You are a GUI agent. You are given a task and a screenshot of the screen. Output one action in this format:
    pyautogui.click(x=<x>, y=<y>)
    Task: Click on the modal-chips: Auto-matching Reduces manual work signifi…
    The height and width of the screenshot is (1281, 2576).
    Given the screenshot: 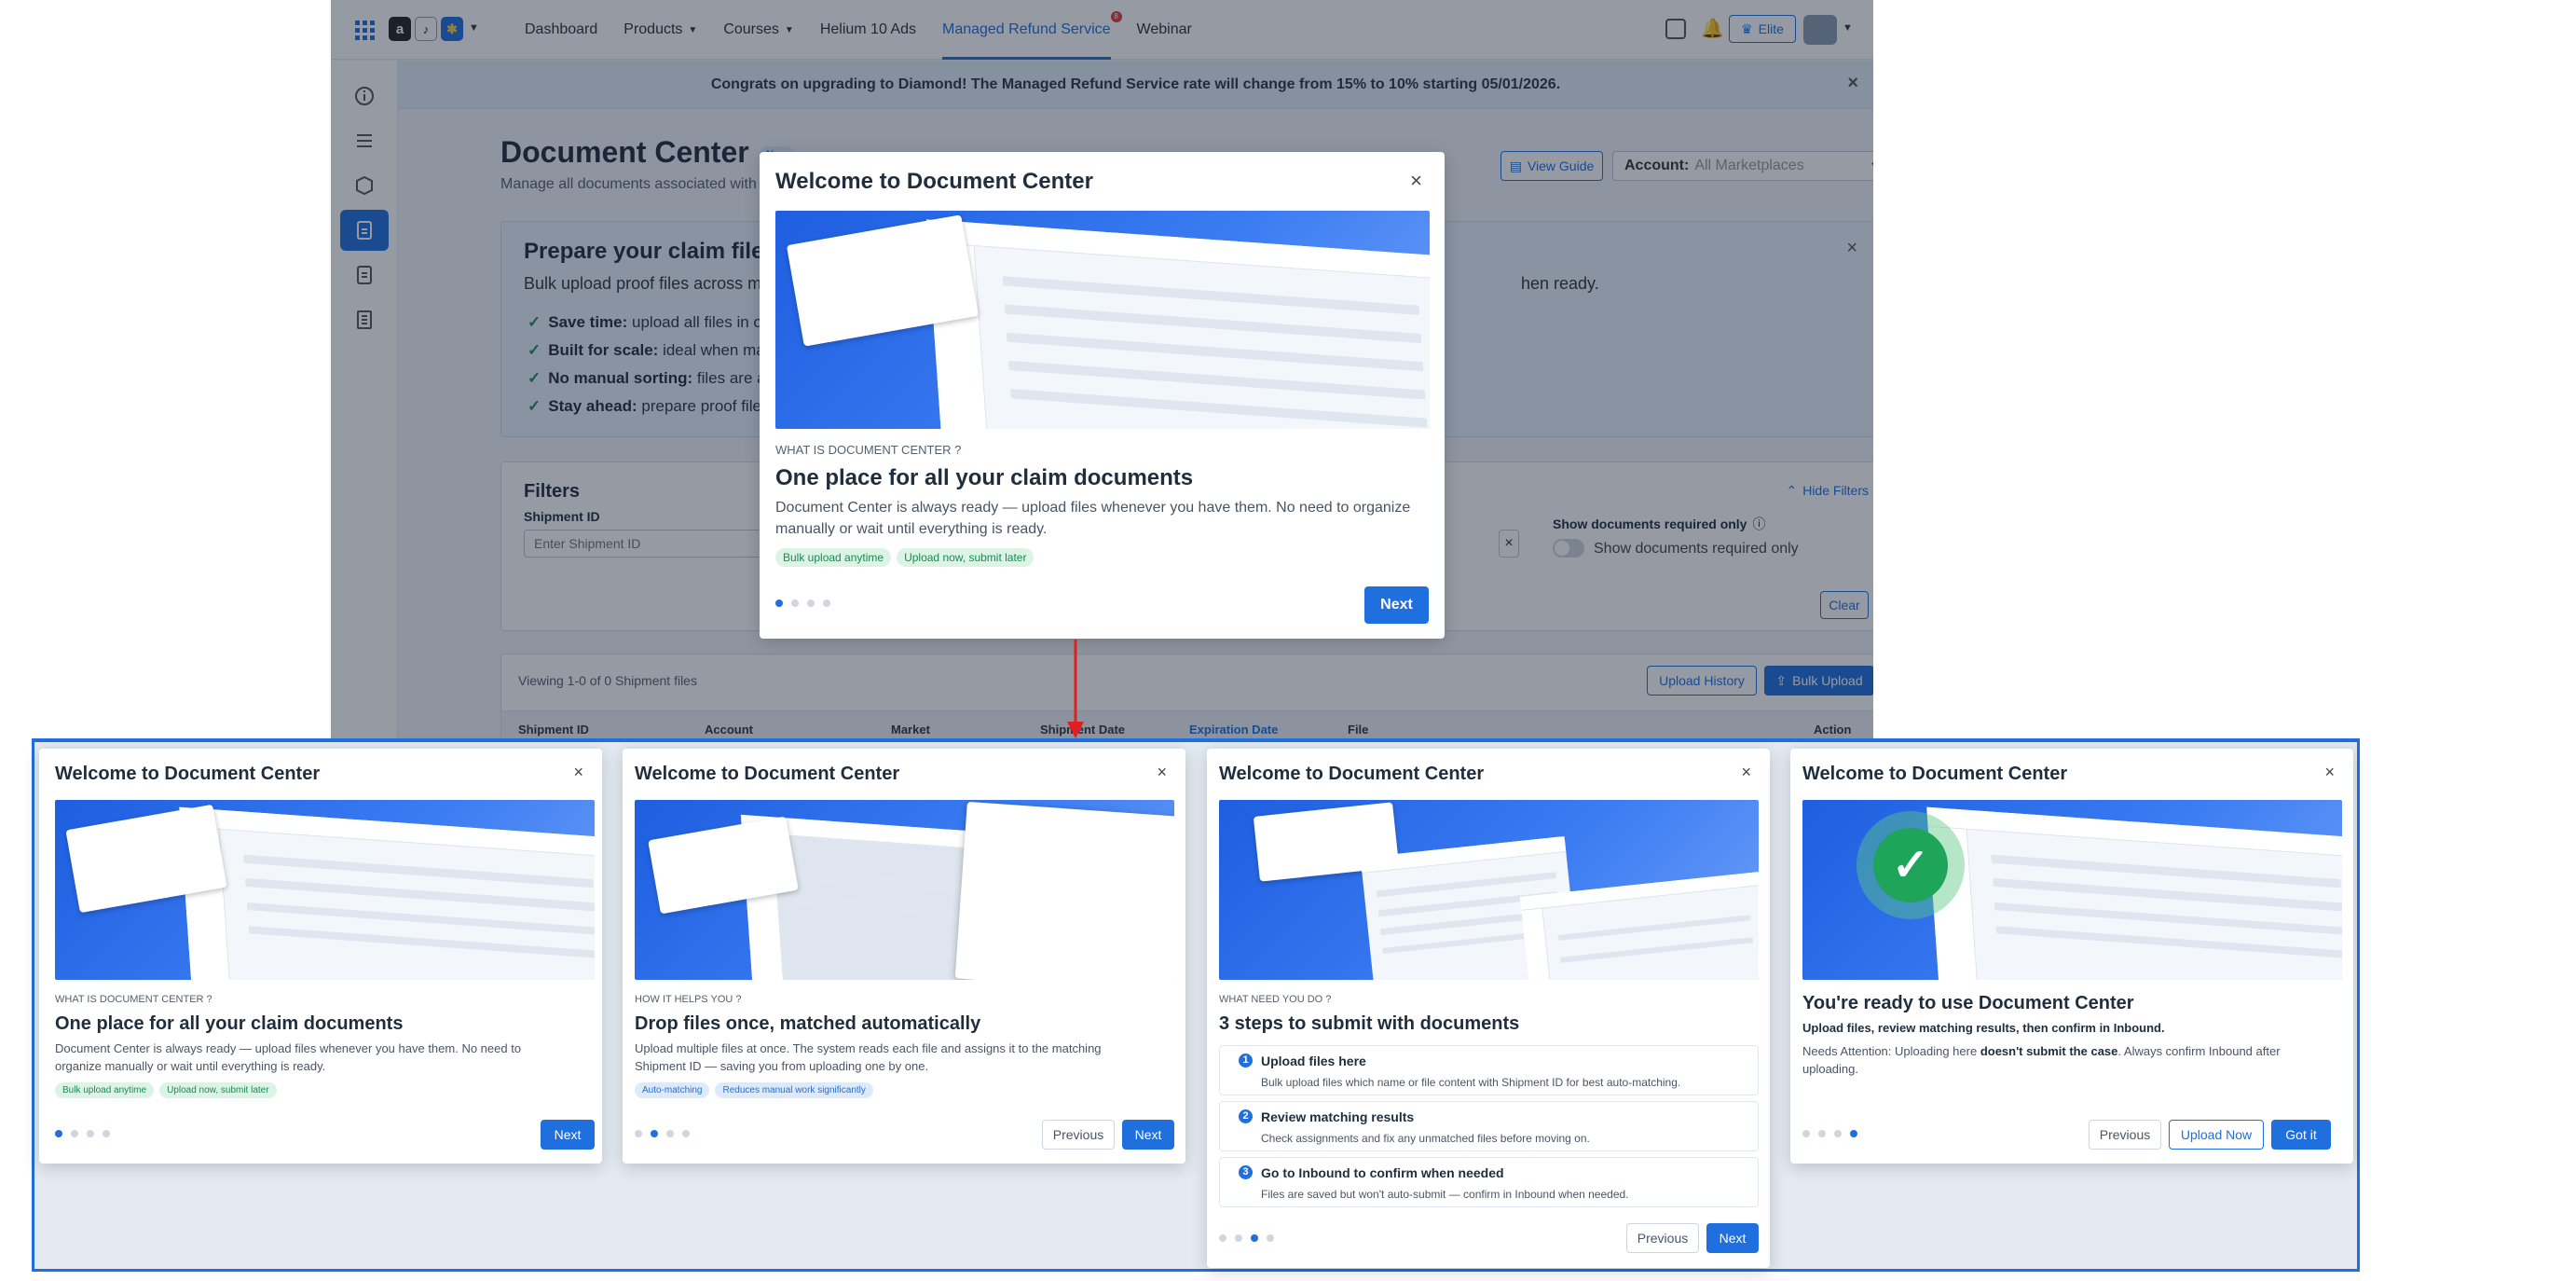 What is the action you would take?
    pyautogui.click(x=757, y=1090)
    